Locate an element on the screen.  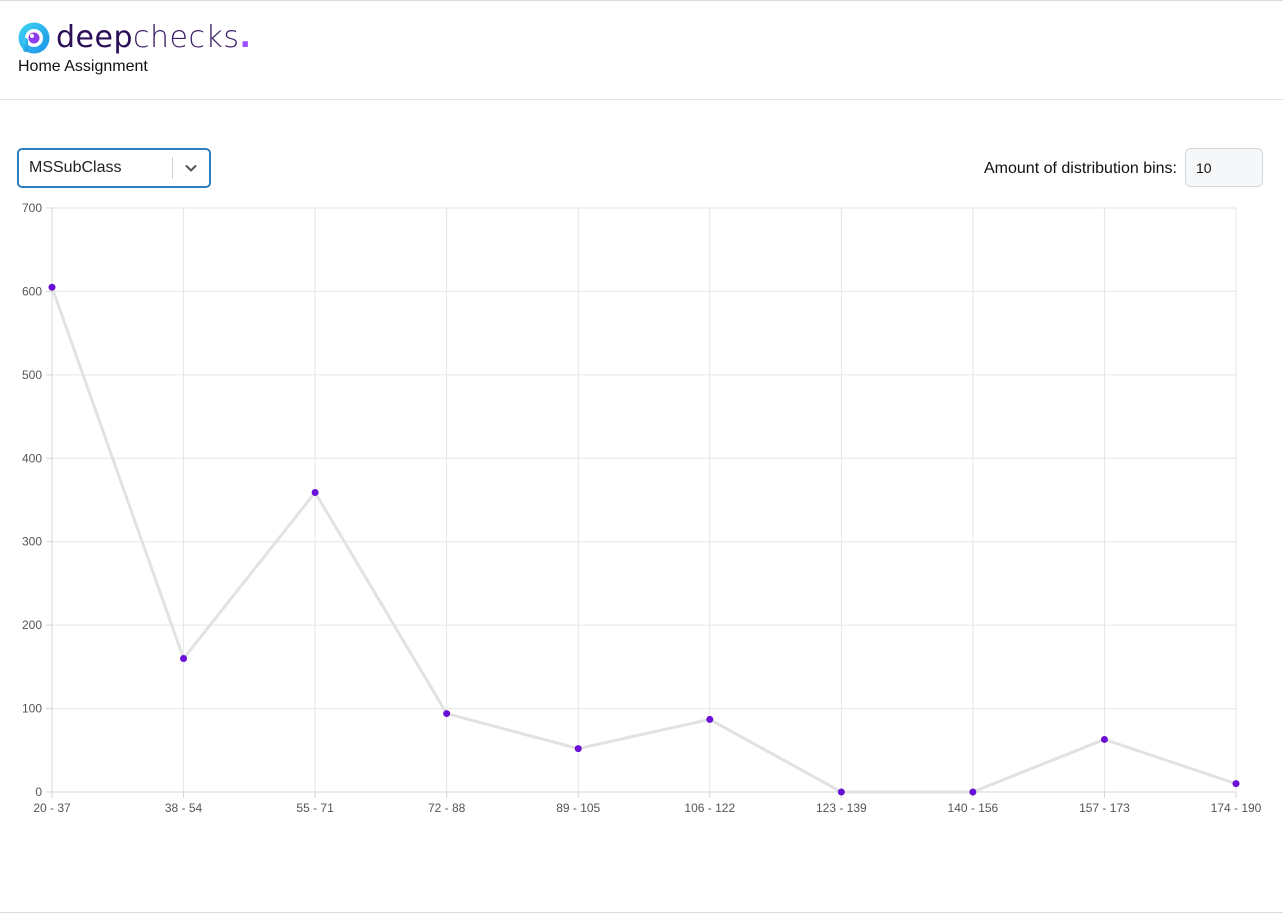
y-tick-label: 700 is located at coordinates (32, 208).